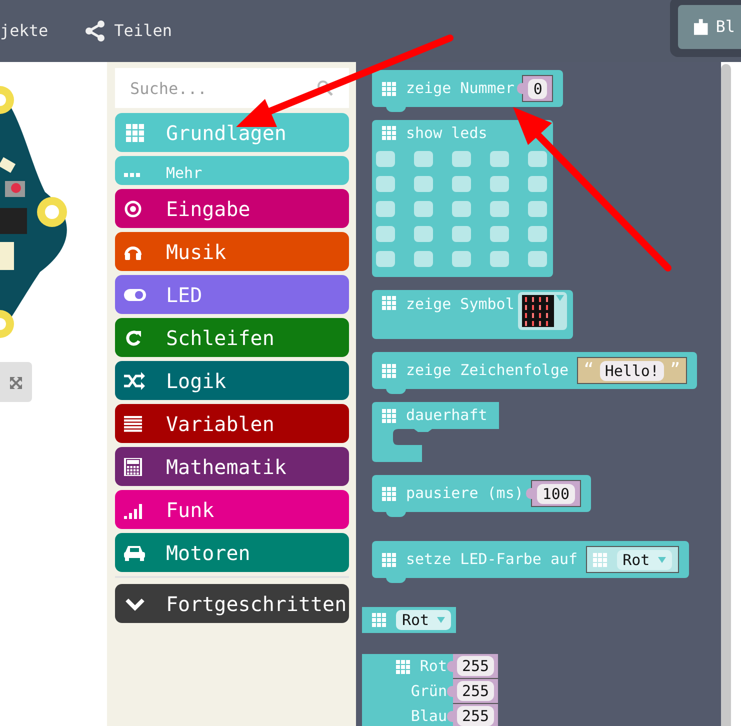 The width and height of the screenshot is (741, 726). Describe the element at coordinates (325, 88) in the screenshot. I see `search-icon` at that location.